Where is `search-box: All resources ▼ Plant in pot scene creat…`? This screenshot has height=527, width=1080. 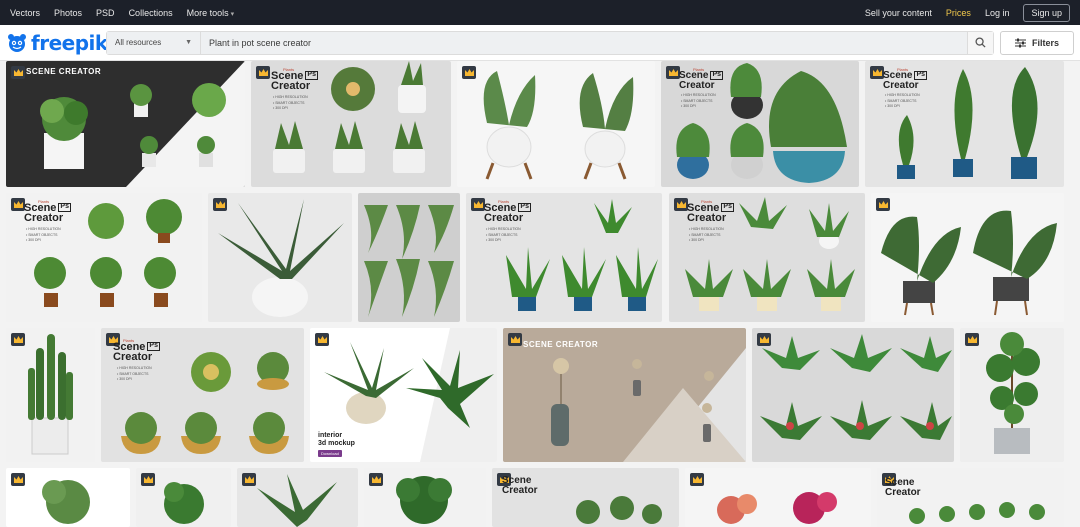
search-box: All resources ▼ Plant in pot scene creat… is located at coordinates (550, 42).